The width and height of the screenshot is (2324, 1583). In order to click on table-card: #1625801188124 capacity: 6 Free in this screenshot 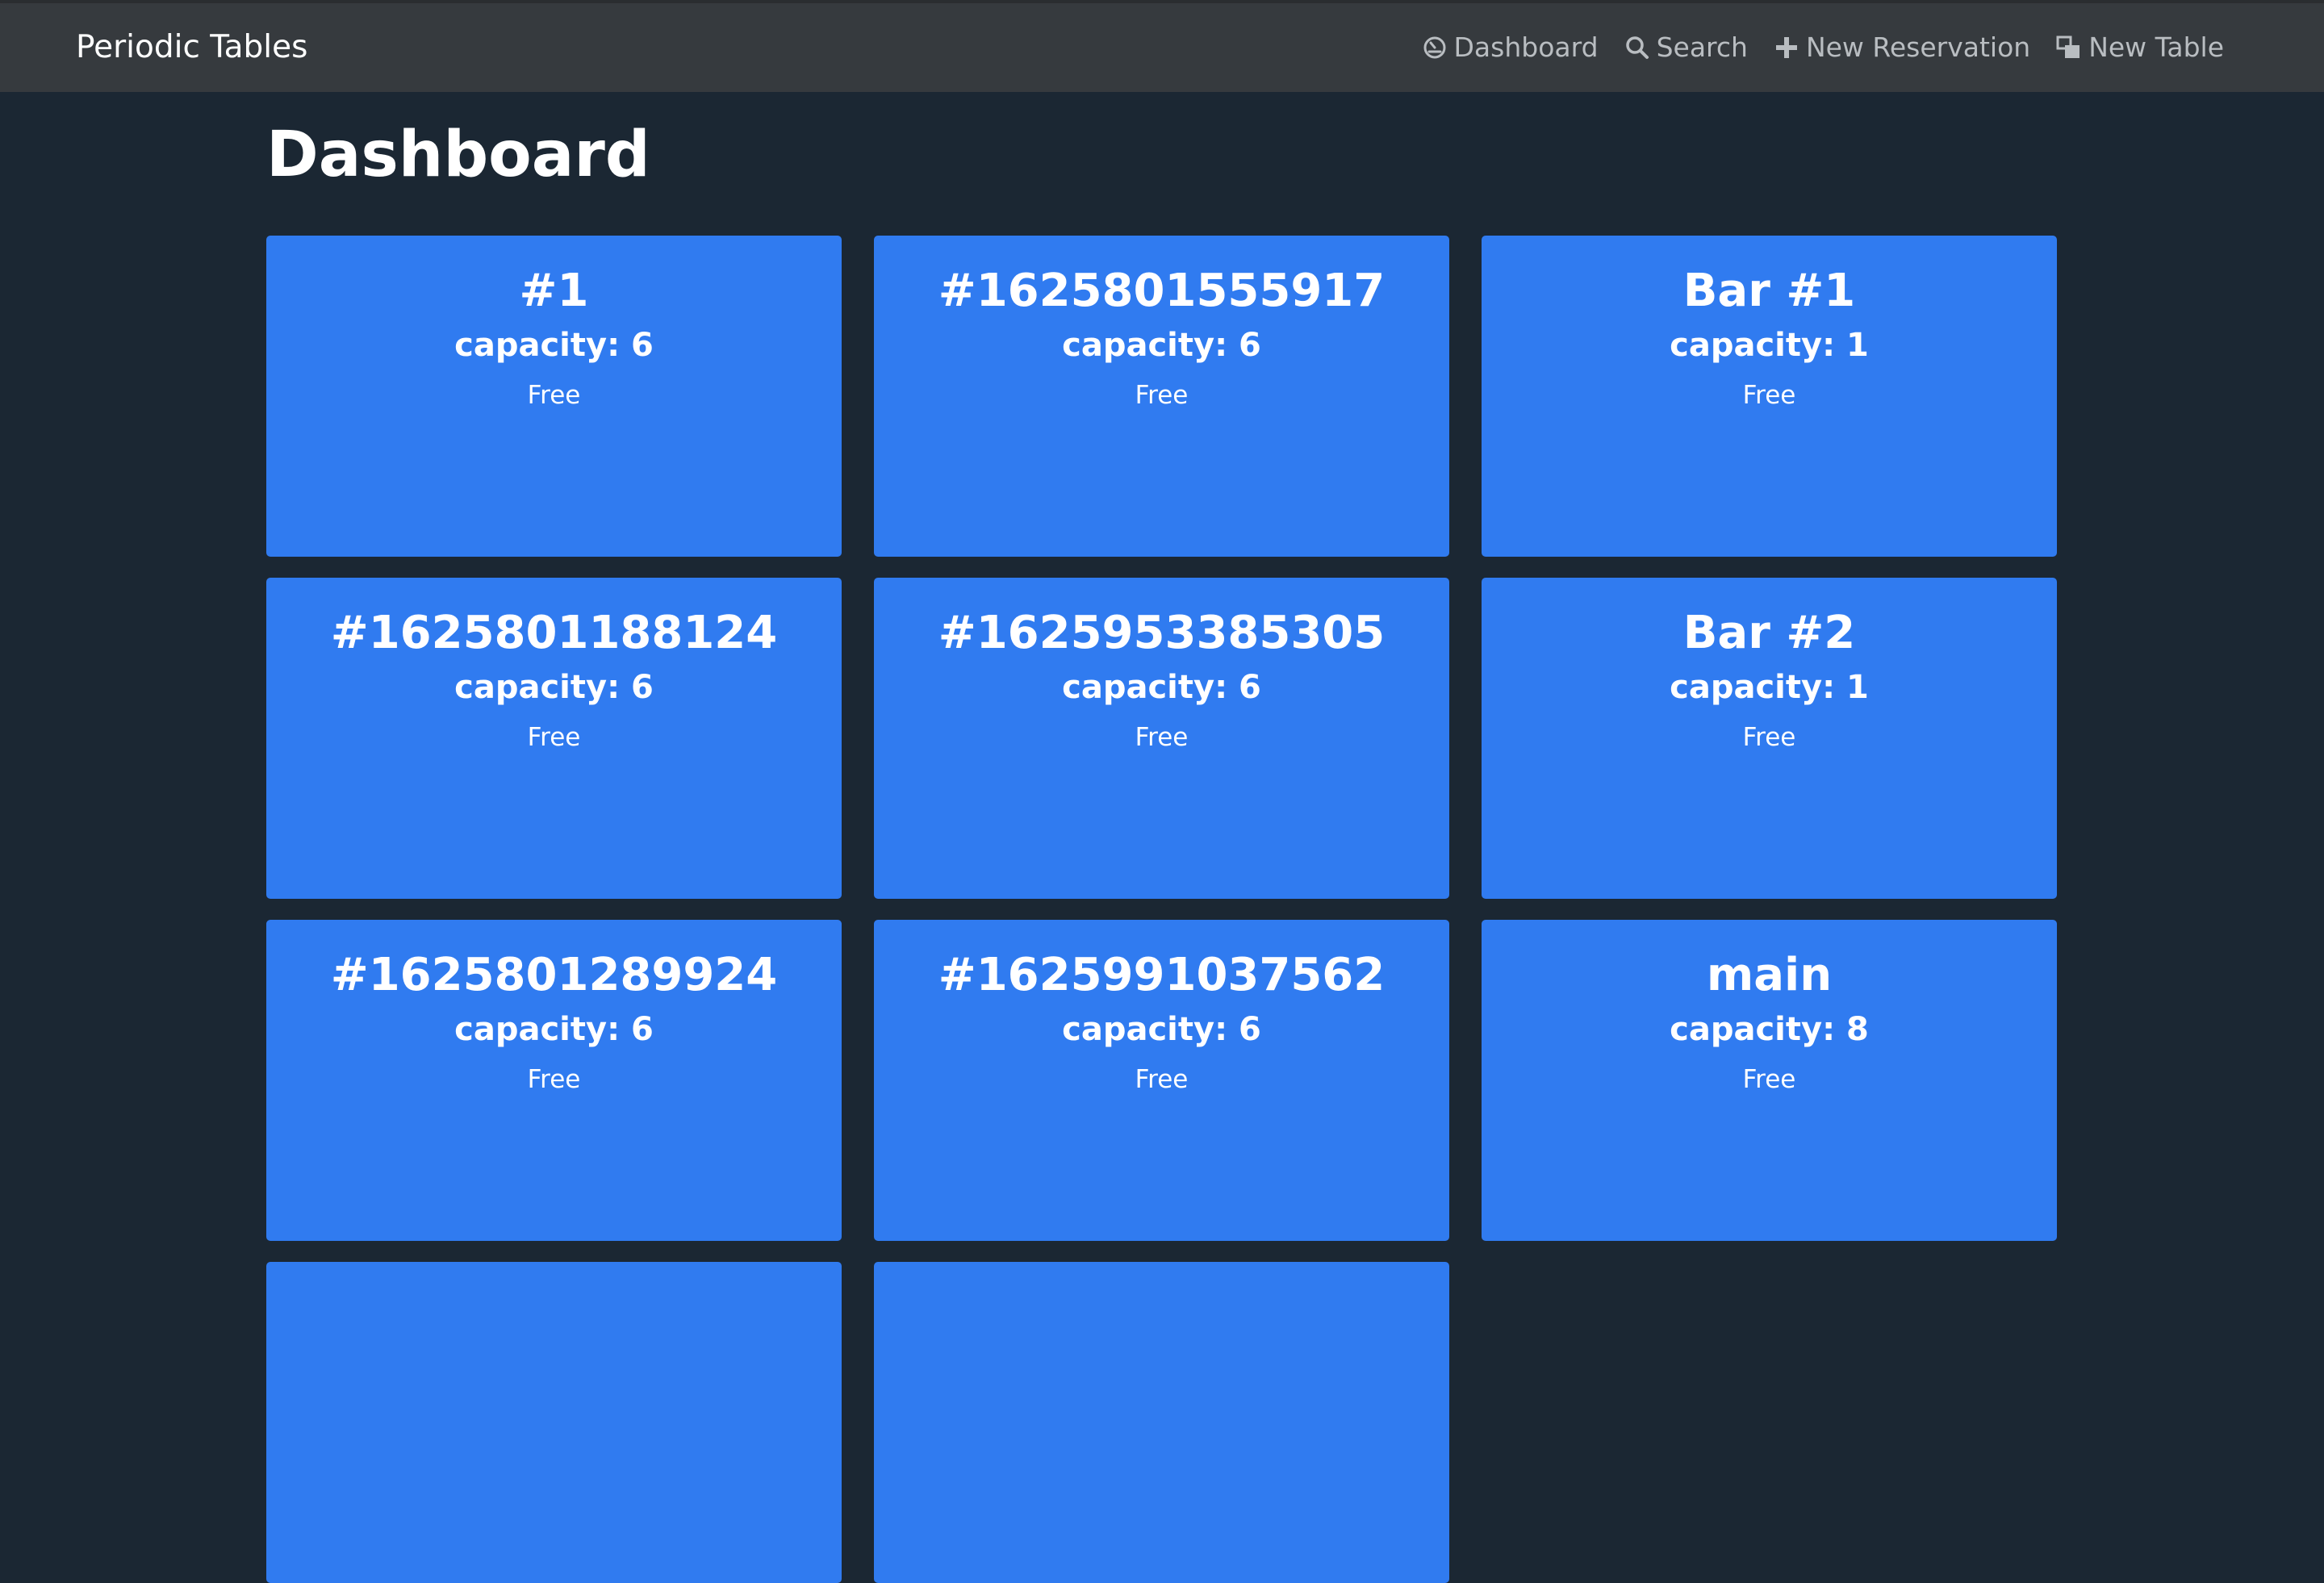, I will do `click(554, 738)`.